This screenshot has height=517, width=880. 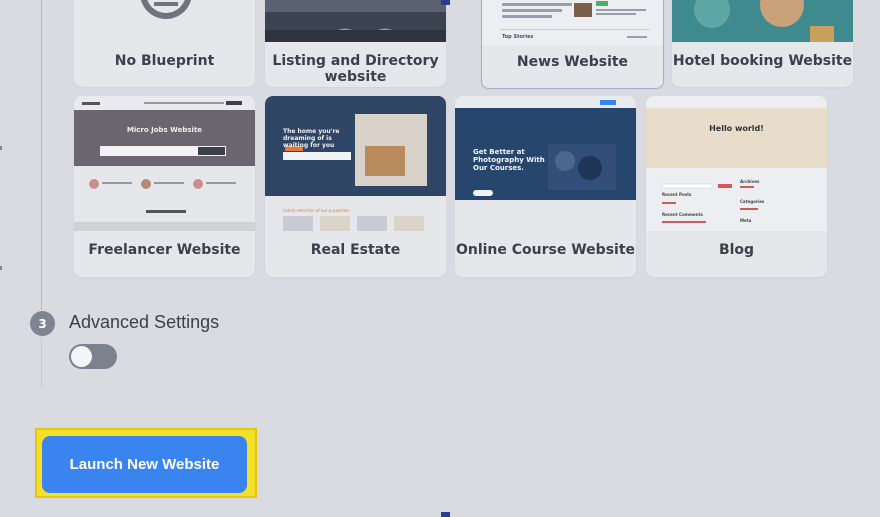 I want to click on blueprint-card-listing-directory: Listing and Directory website, so click(x=355, y=43).